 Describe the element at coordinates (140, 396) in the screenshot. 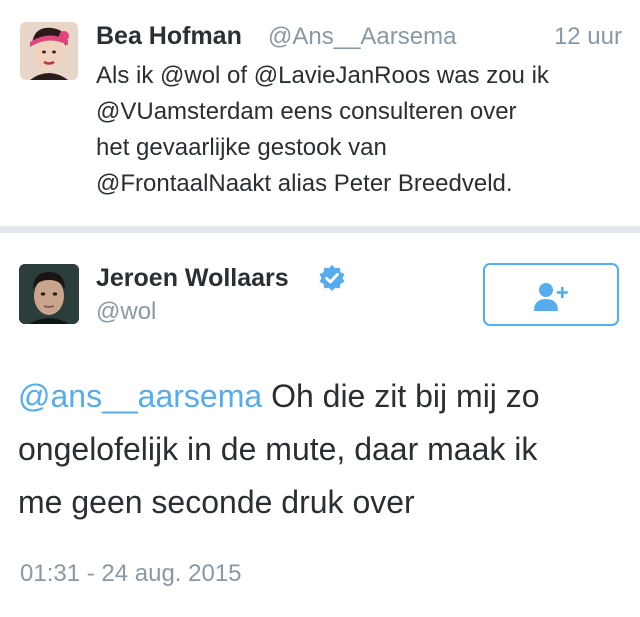

I see `mention-link: @ans__aarsema` at that location.